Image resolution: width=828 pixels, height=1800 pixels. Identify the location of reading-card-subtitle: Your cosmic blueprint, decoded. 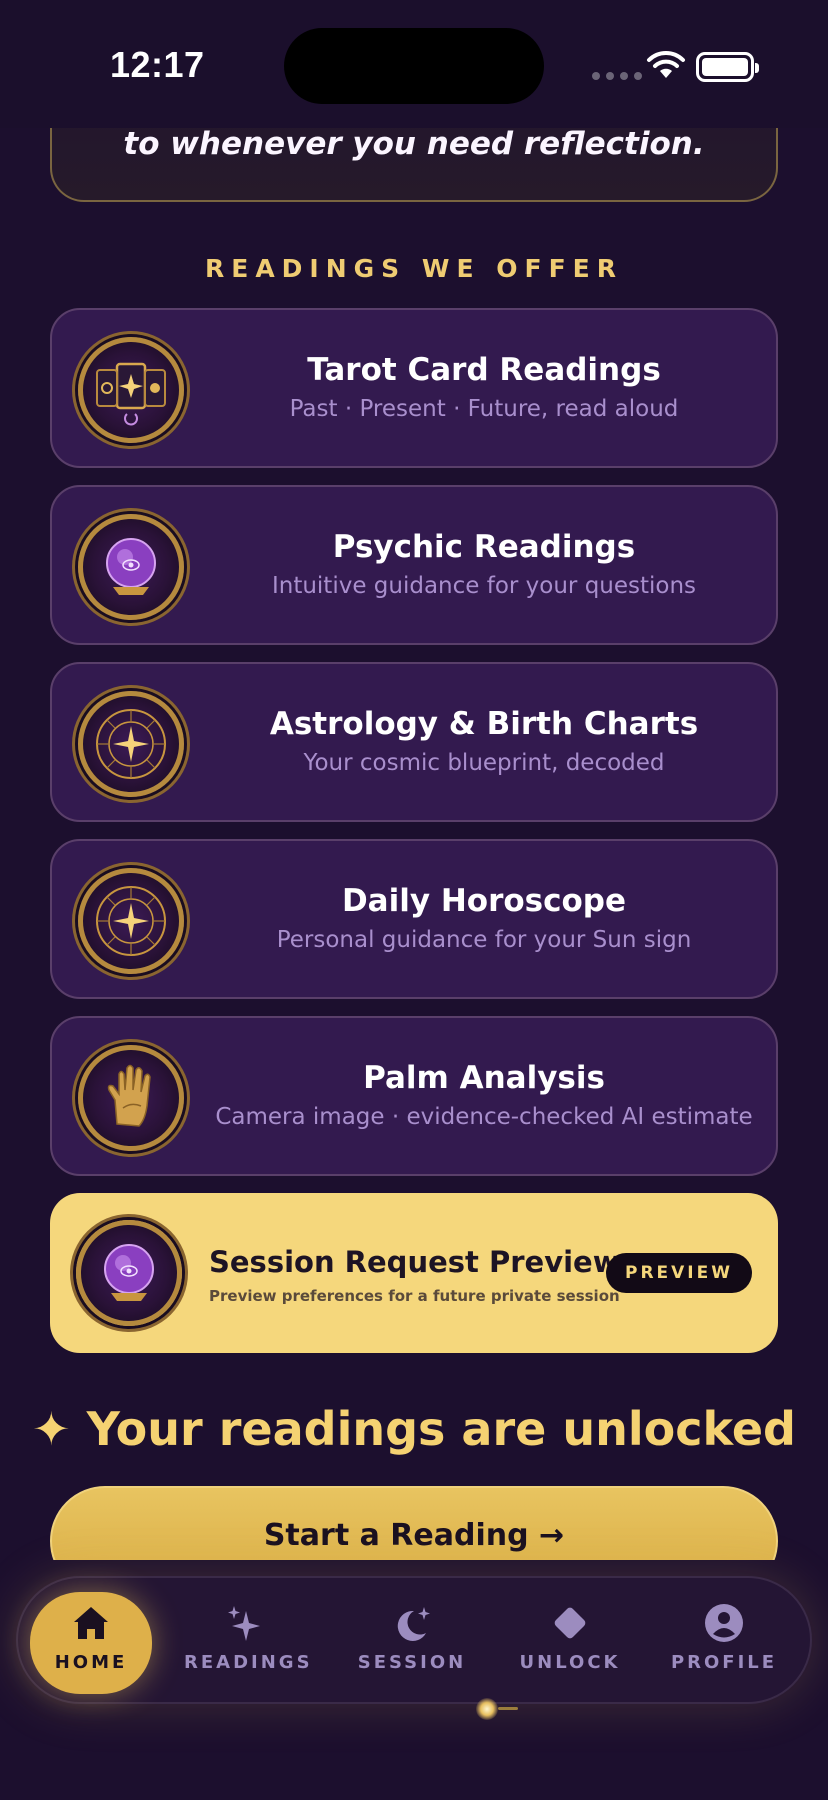
(484, 763).